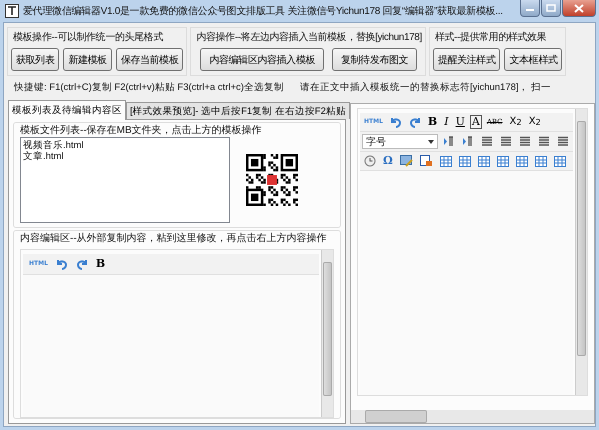  I want to click on insert-column-button, so click(540, 161).